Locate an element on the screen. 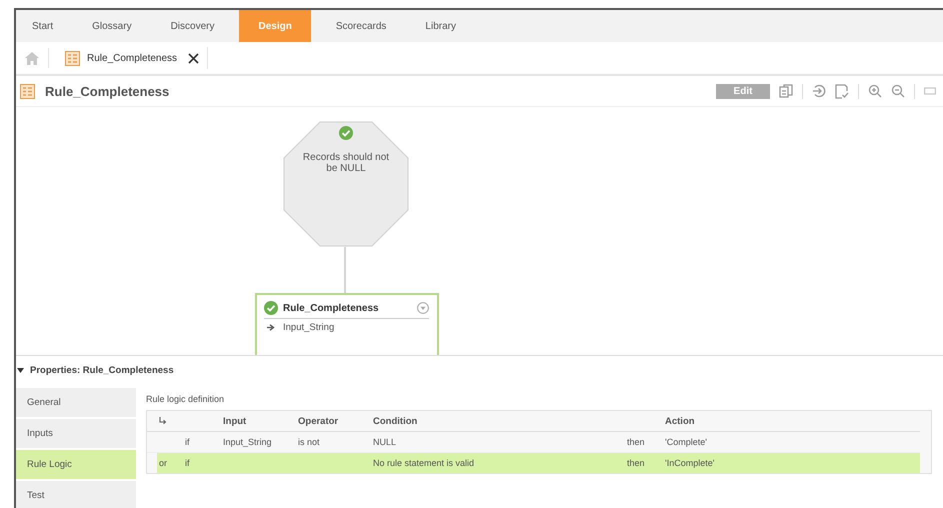 The height and width of the screenshot is (508, 943). zoom-in-icon is located at coordinates (875, 91).